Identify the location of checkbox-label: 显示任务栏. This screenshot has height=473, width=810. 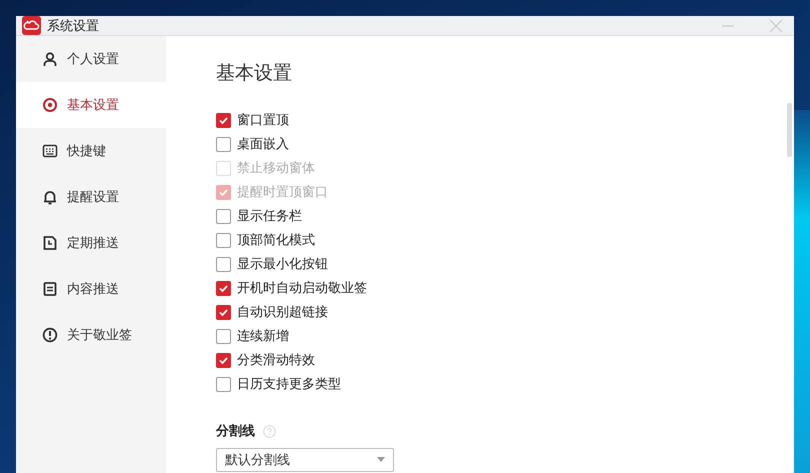
(269, 216).